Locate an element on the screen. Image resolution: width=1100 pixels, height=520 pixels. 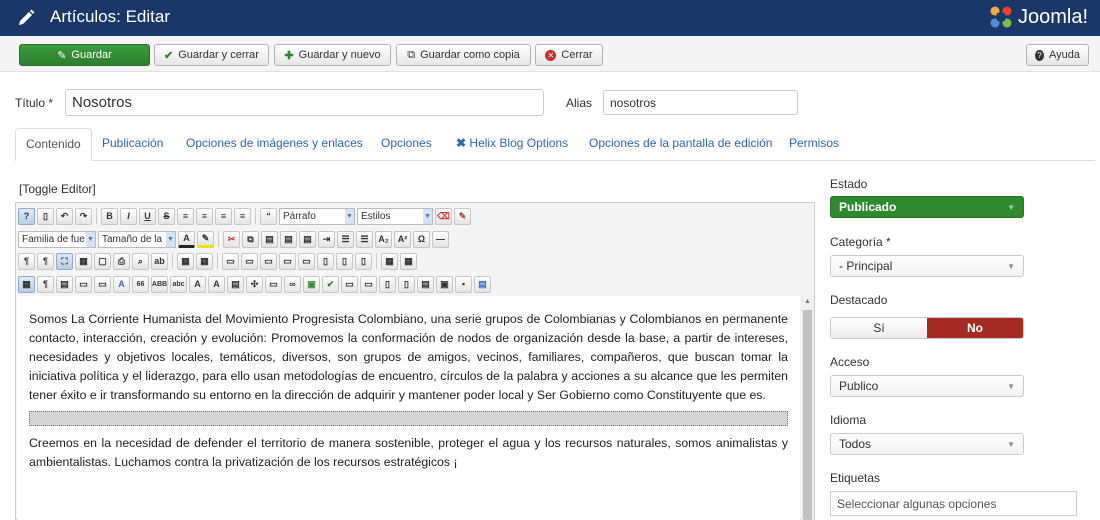
superscript-icon: A² is located at coordinates (402, 239).